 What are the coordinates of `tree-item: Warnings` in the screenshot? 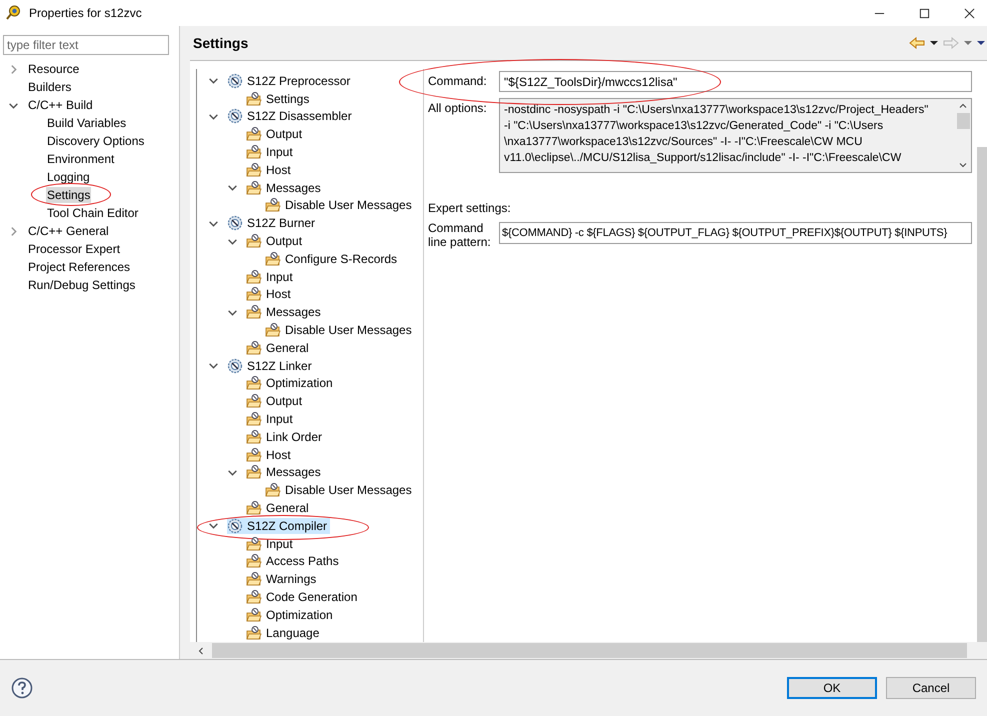 It's located at (283, 579).